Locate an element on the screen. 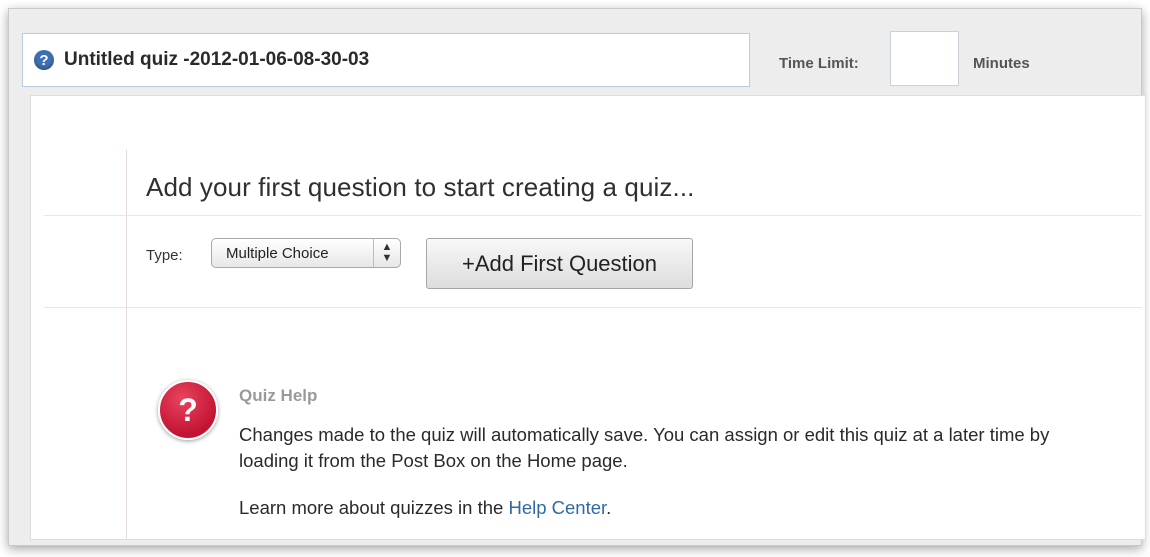 This screenshot has height=557, width=1150. question-circle-icon: ? is located at coordinates (44, 60).